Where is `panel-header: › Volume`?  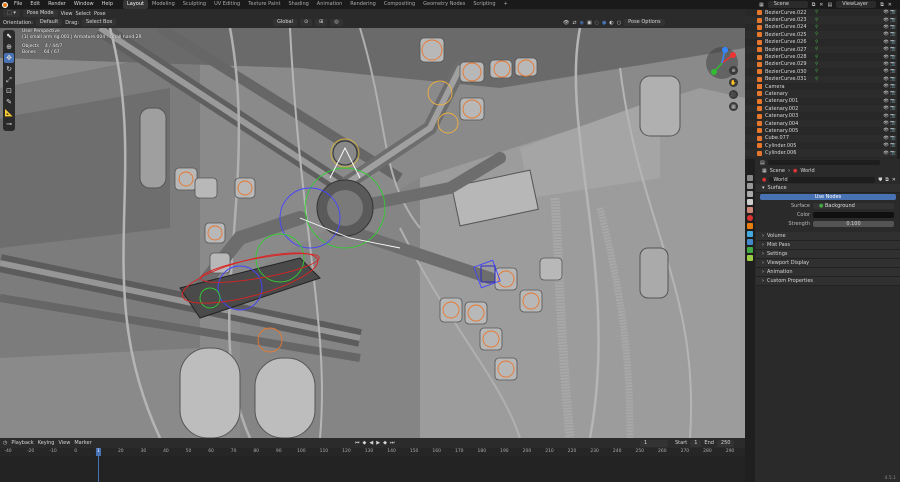 panel-header: › Volume is located at coordinates (828, 236).